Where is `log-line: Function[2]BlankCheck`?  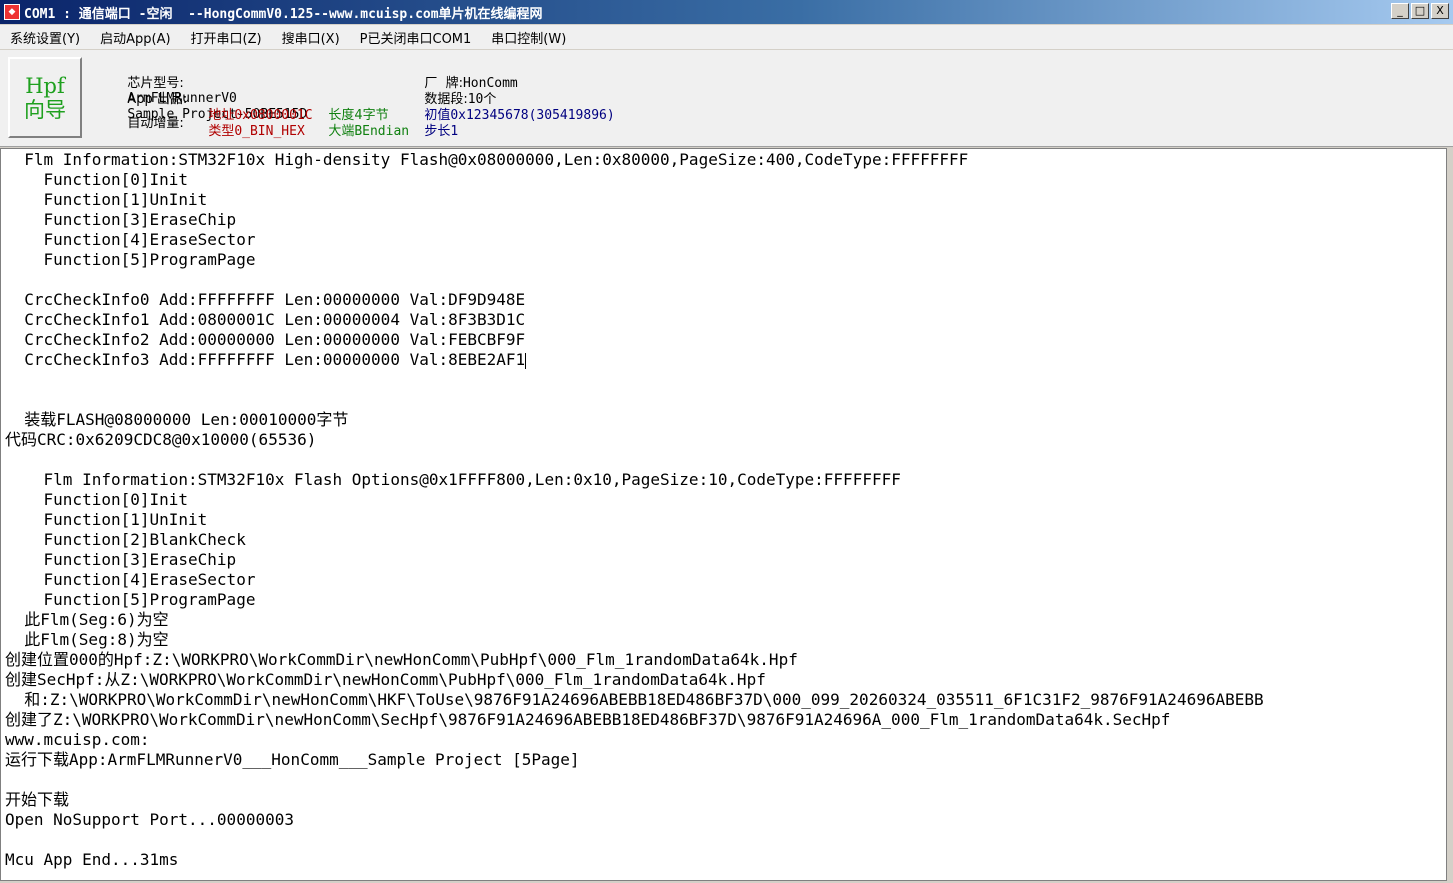
log-line: Function[2]BlankCheck is located at coordinates (125, 539).